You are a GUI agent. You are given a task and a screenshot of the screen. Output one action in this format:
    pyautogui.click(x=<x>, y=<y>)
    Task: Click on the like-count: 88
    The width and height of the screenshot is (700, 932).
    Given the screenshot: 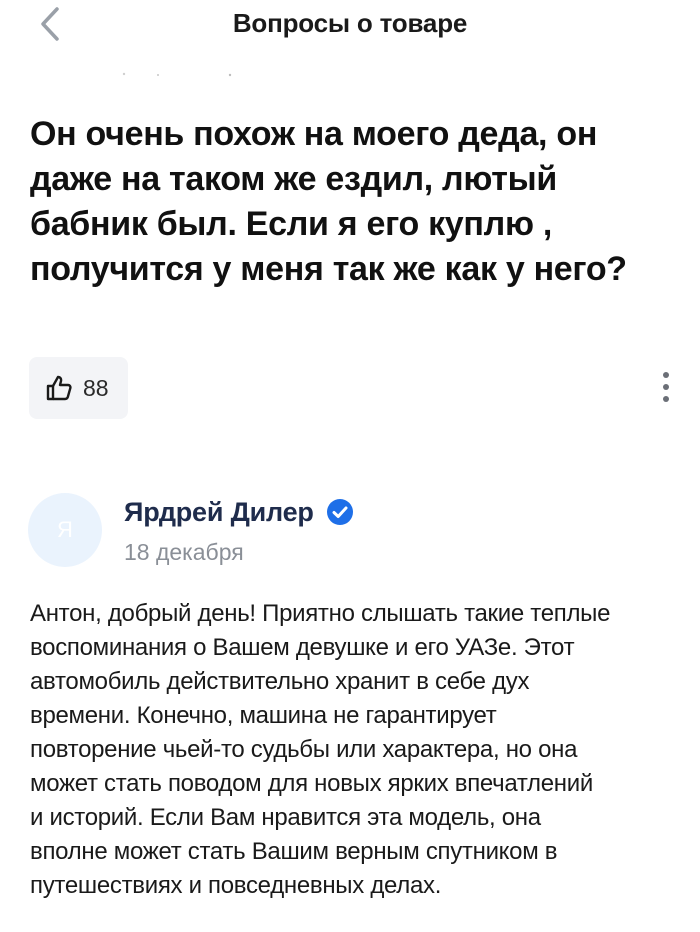 What is the action you would take?
    pyautogui.click(x=96, y=387)
    